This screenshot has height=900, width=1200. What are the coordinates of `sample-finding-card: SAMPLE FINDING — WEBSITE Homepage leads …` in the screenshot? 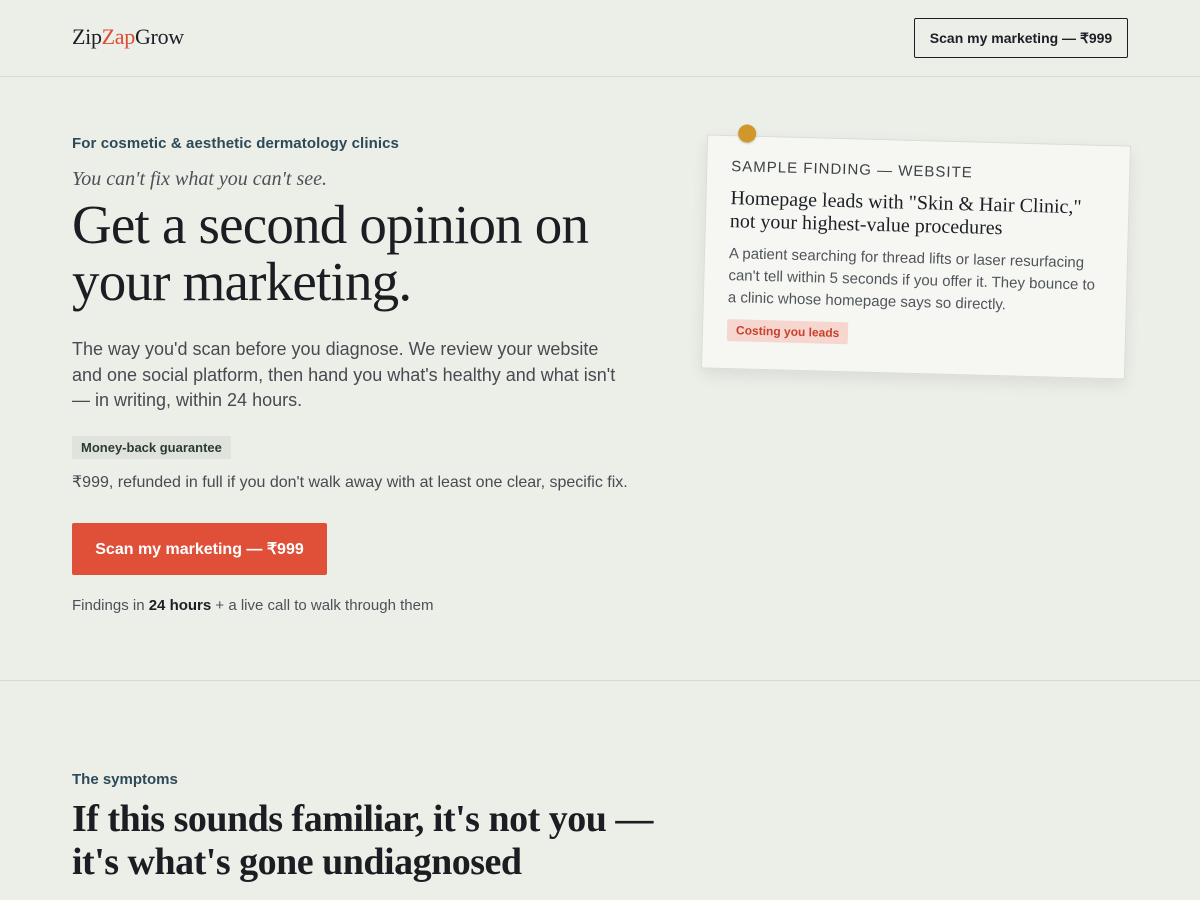 It's located at (916, 252).